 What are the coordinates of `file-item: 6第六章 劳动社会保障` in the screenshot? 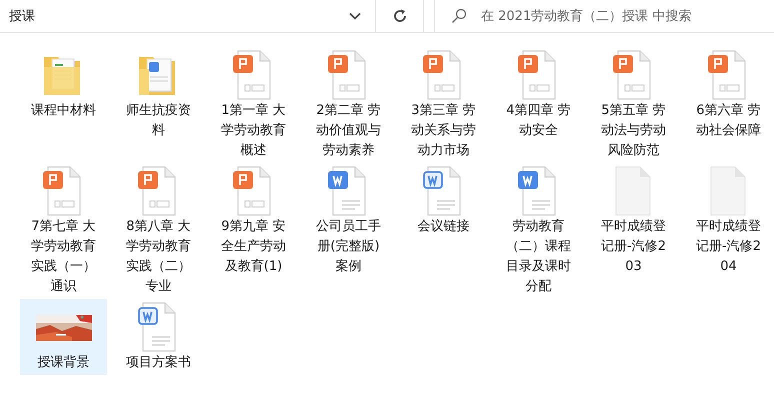 It's located at (728, 95).